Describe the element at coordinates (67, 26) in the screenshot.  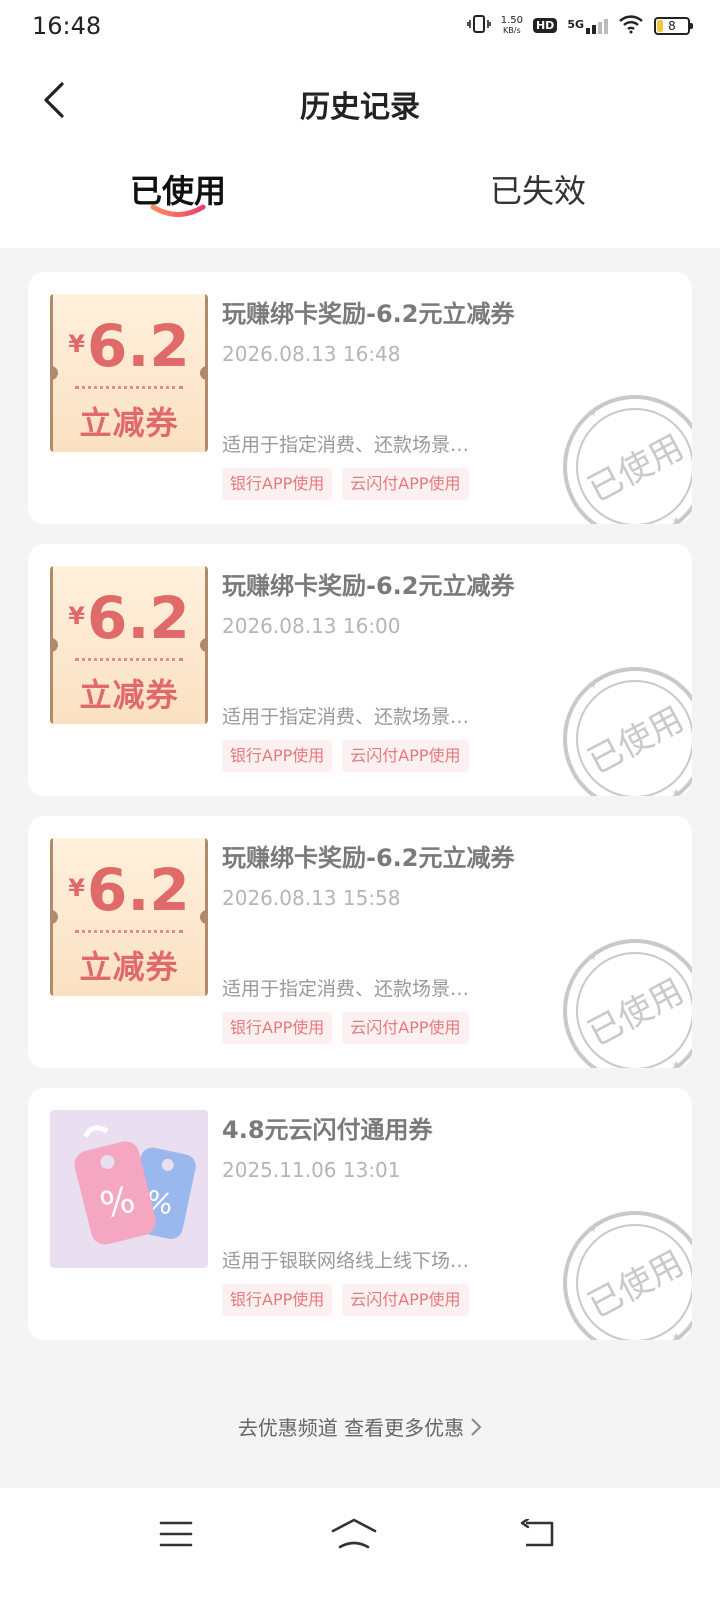
I see `status-time: 16:48` at that location.